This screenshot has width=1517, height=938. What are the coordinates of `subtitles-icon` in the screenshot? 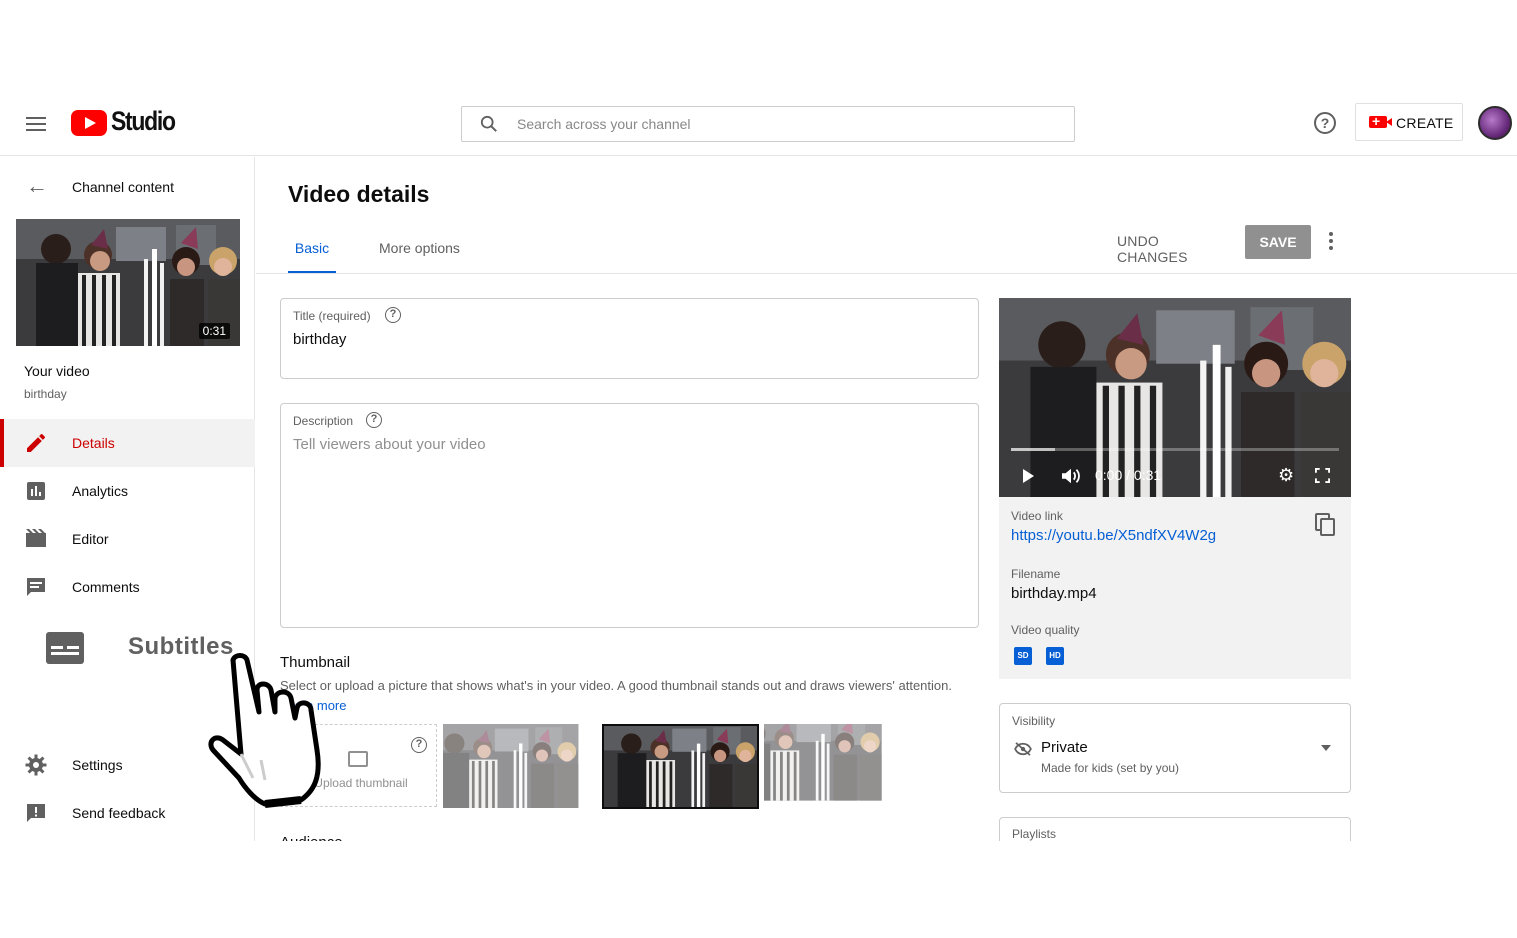 It's located at (65, 648).